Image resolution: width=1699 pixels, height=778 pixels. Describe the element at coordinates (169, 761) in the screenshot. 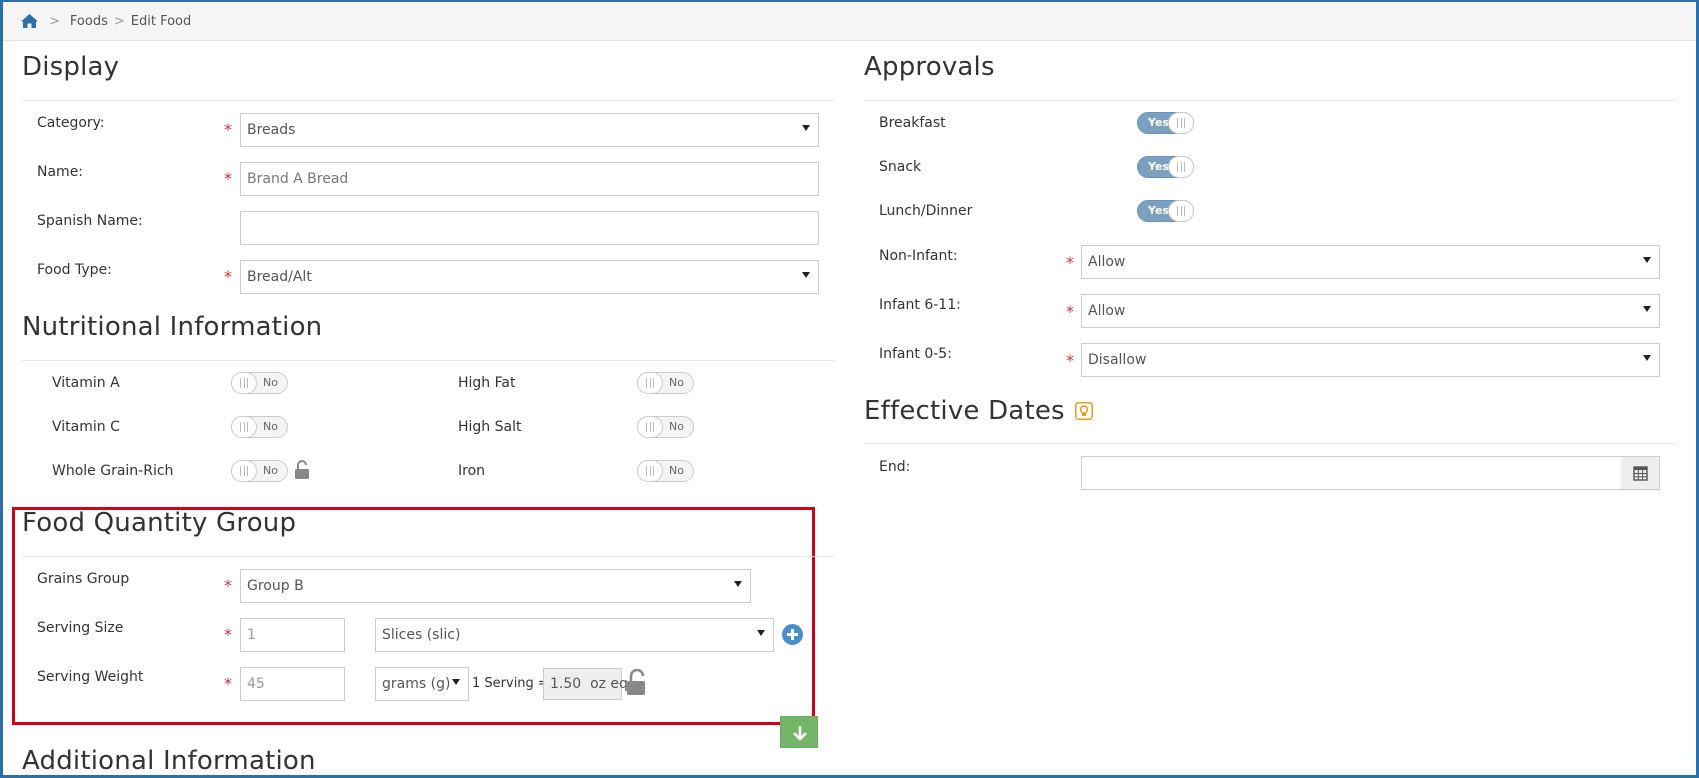

I see `additional-information-title: Additional Information` at that location.